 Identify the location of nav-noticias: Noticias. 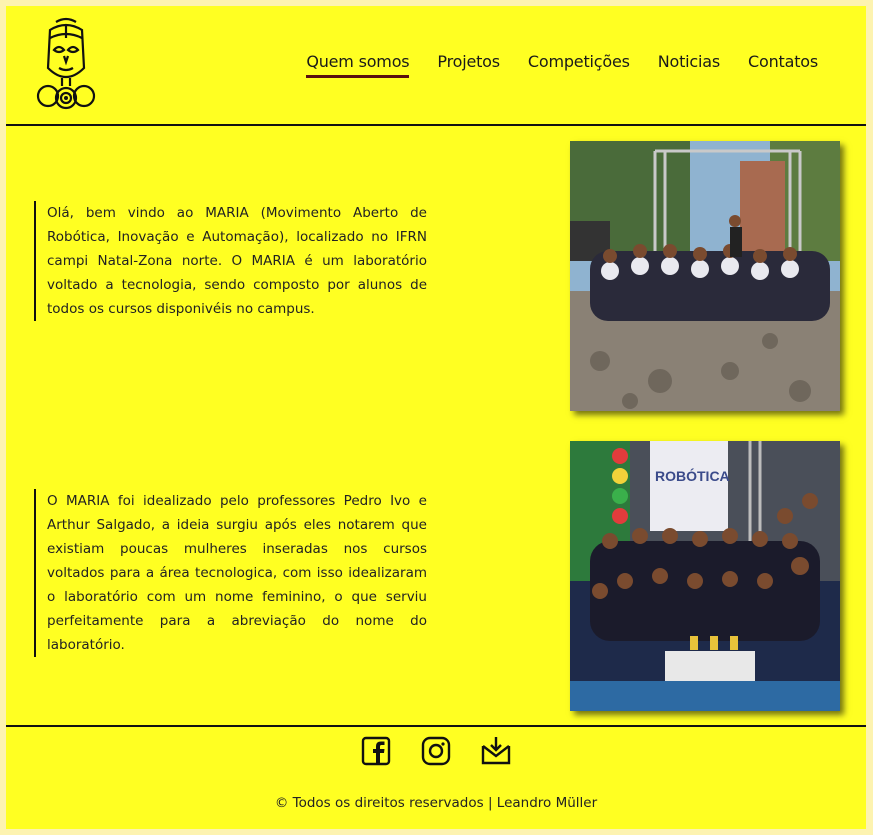
(689, 65).